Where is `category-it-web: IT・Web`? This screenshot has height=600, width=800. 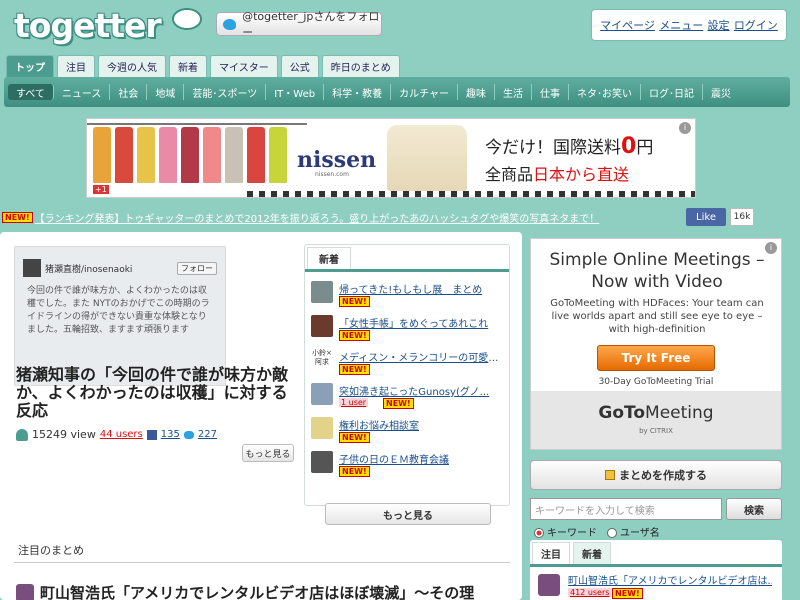
category-it-web: IT・Web is located at coordinates (295, 92).